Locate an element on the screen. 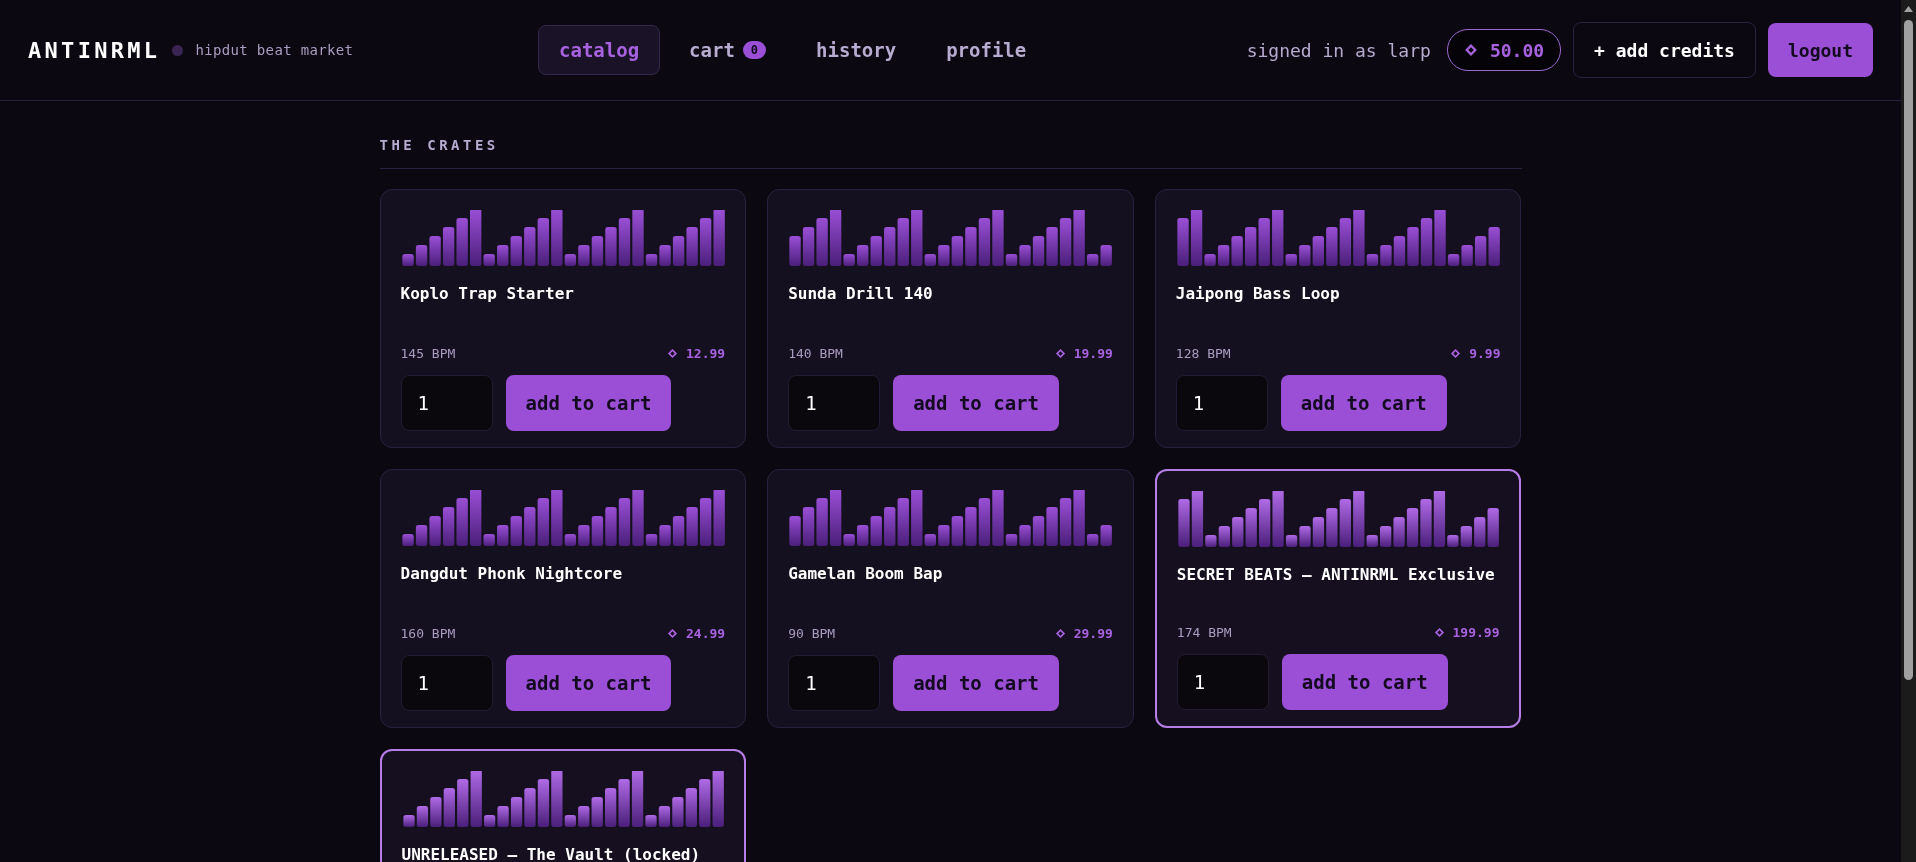 The height and width of the screenshot is (862, 1916). bpm-label: 140 BPM is located at coordinates (815, 353).